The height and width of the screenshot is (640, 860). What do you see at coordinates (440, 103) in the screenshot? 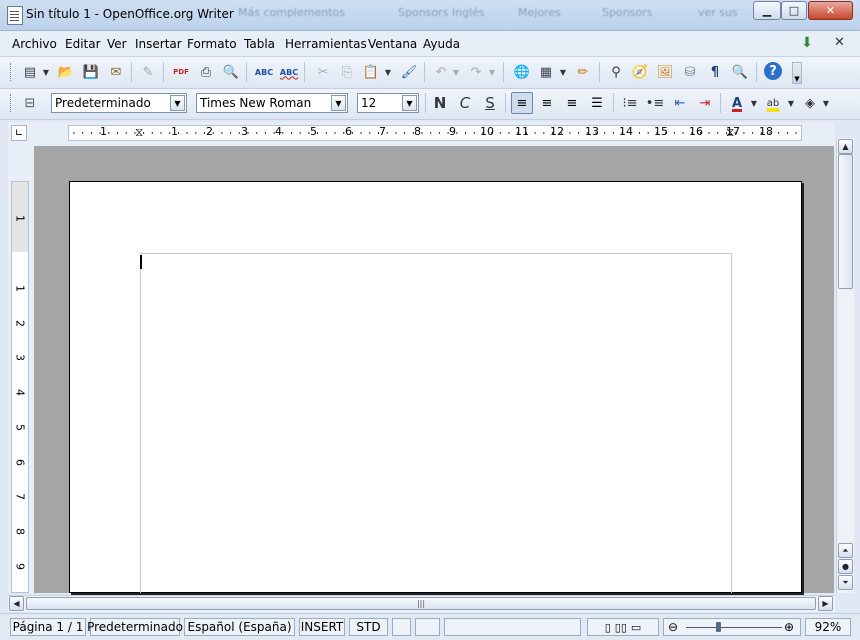
I see `bold-button: N` at bounding box center [440, 103].